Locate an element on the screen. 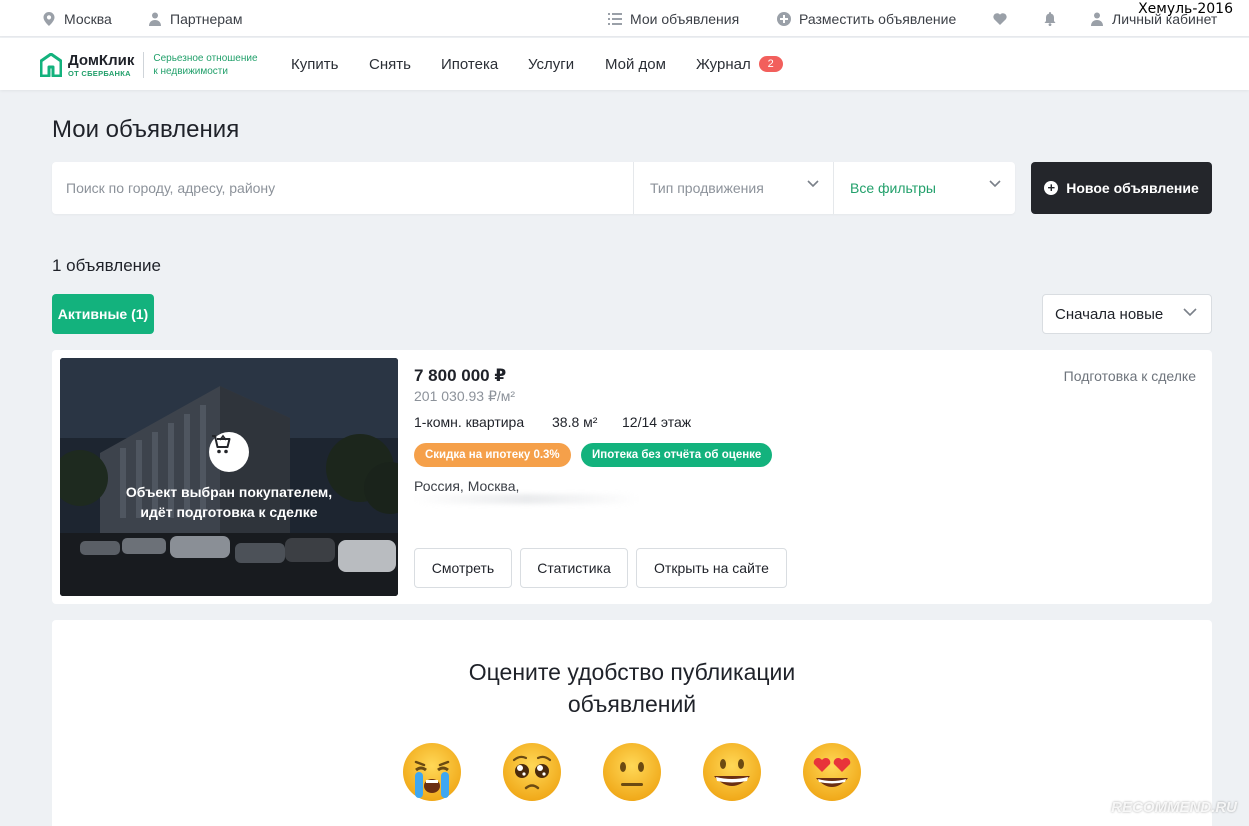 This screenshot has width=1249, height=826. bell-icon is located at coordinates (1050, 18).